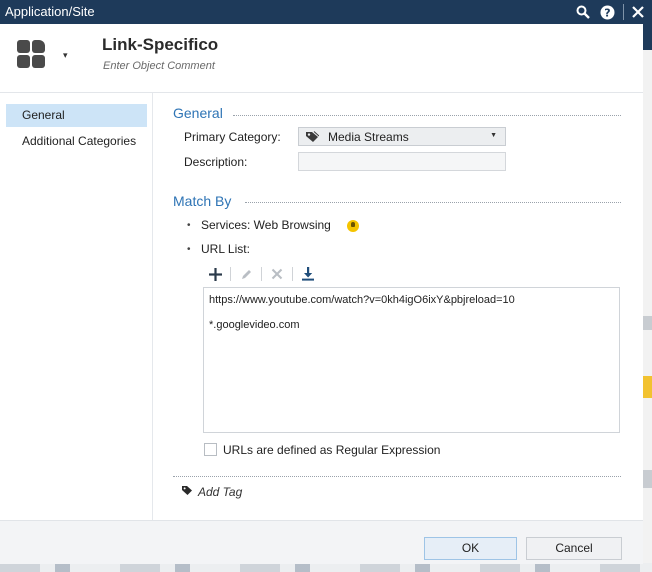 Image resolution: width=652 pixels, height=572 pixels. Describe the element at coordinates (79, 141) in the screenshot. I see `sidebar-item-label: Additional Categories` at that location.